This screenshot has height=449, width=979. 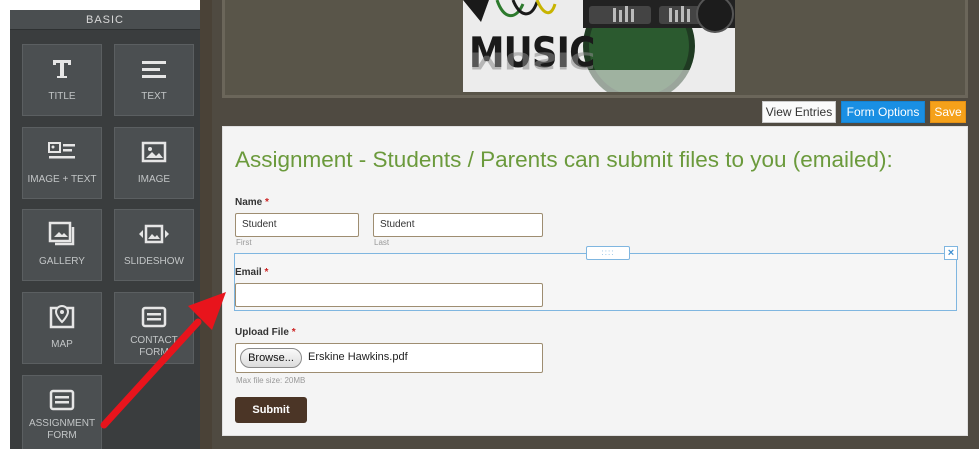 I want to click on tile-label: IMAGE + TEXT, so click(x=62, y=179).